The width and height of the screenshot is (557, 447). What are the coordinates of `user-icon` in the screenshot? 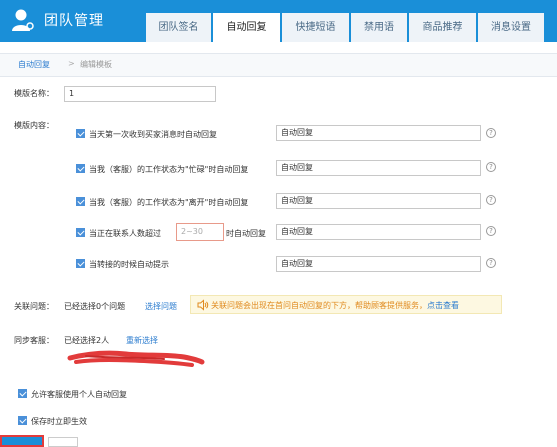 It's located at (23, 20).